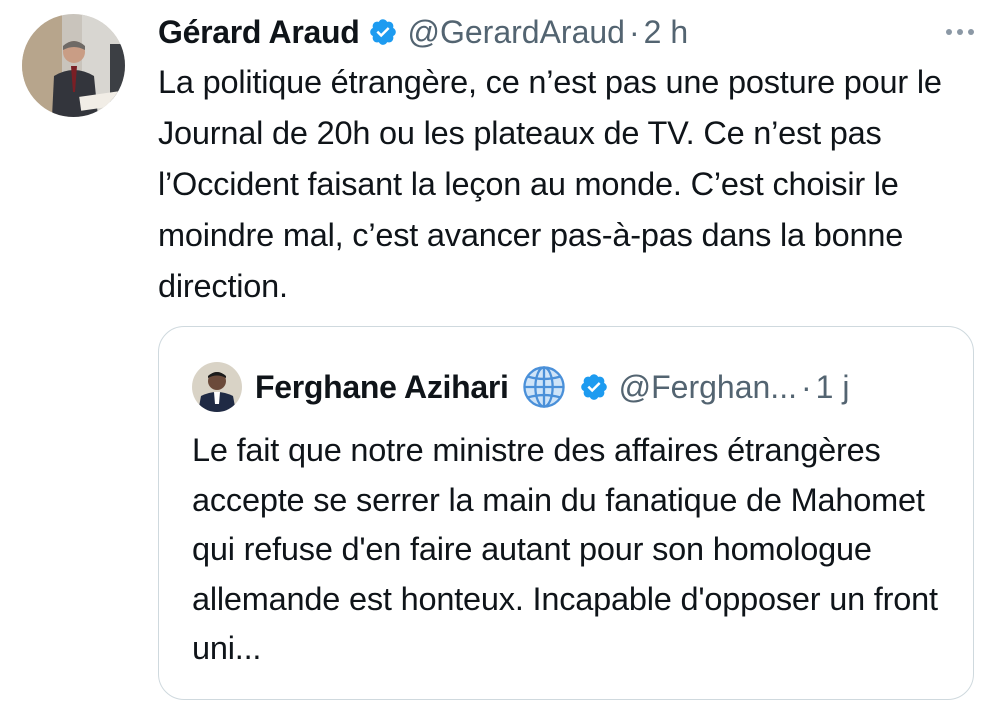 The image size is (1000, 707). What do you see at coordinates (543, 387) in the screenshot?
I see `globe-icon` at bounding box center [543, 387].